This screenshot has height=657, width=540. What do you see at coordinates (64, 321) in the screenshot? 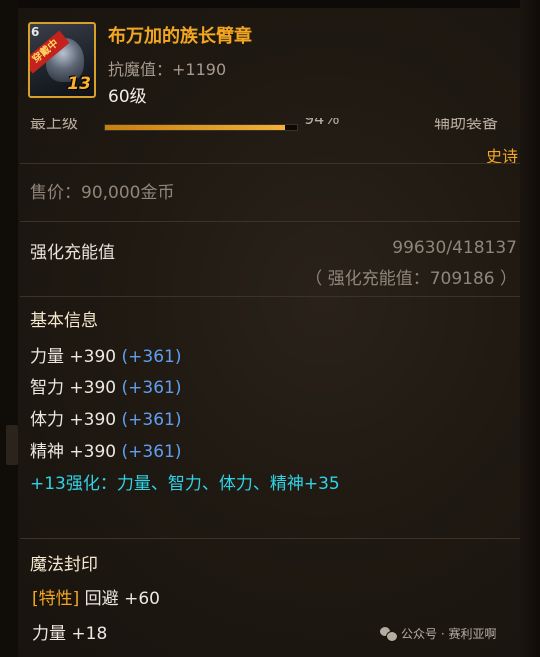
I see `basic-info-title: 基本信息` at bounding box center [64, 321].